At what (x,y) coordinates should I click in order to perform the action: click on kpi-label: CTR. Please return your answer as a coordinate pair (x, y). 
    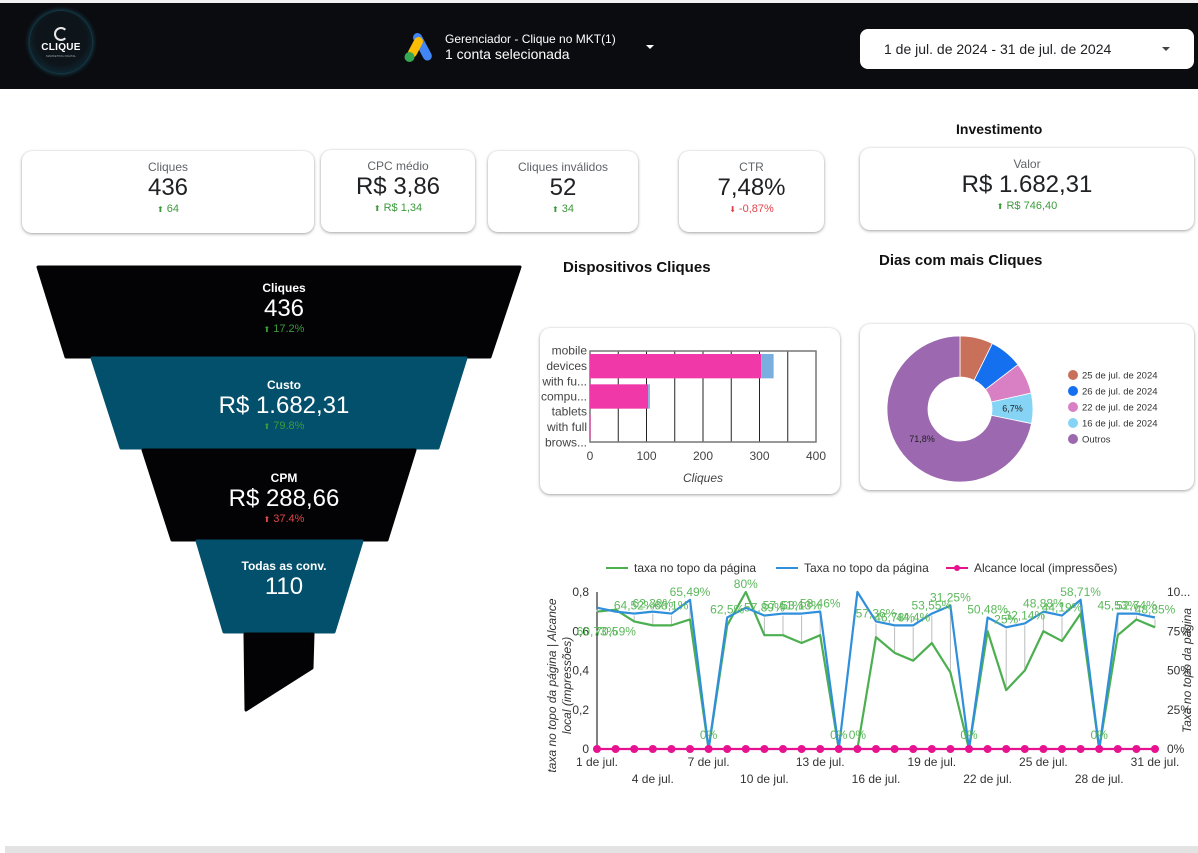
    Looking at the image, I should click on (751, 167).